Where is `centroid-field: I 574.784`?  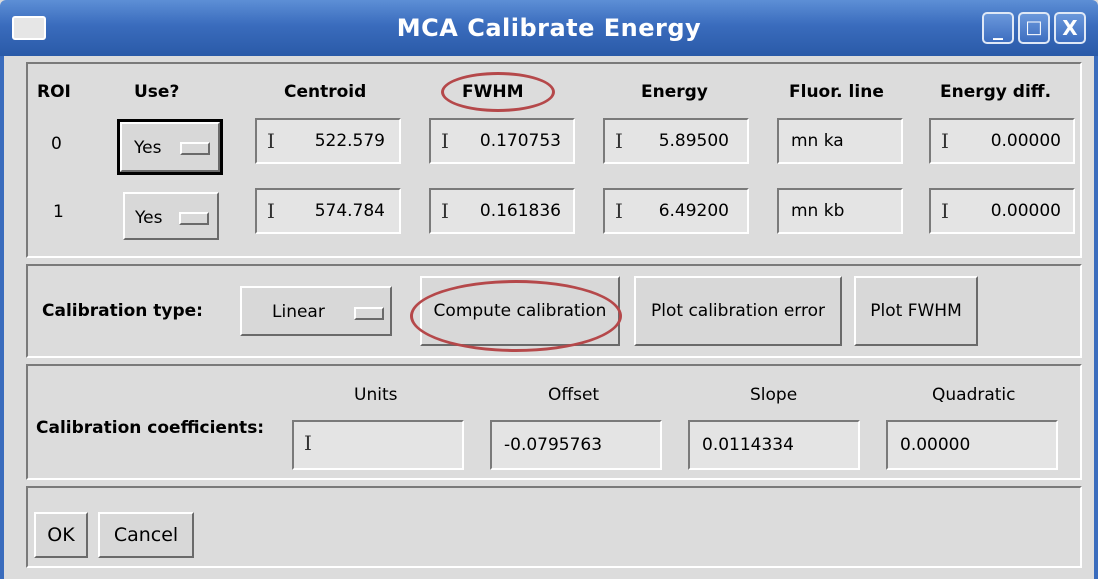 centroid-field: I 574.784 is located at coordinates (328, 211).